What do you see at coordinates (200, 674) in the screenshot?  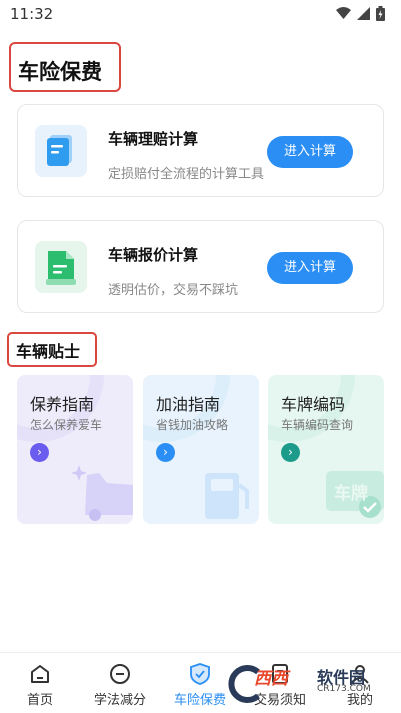 I see `shield-icon` at bounding box center [200, 674].